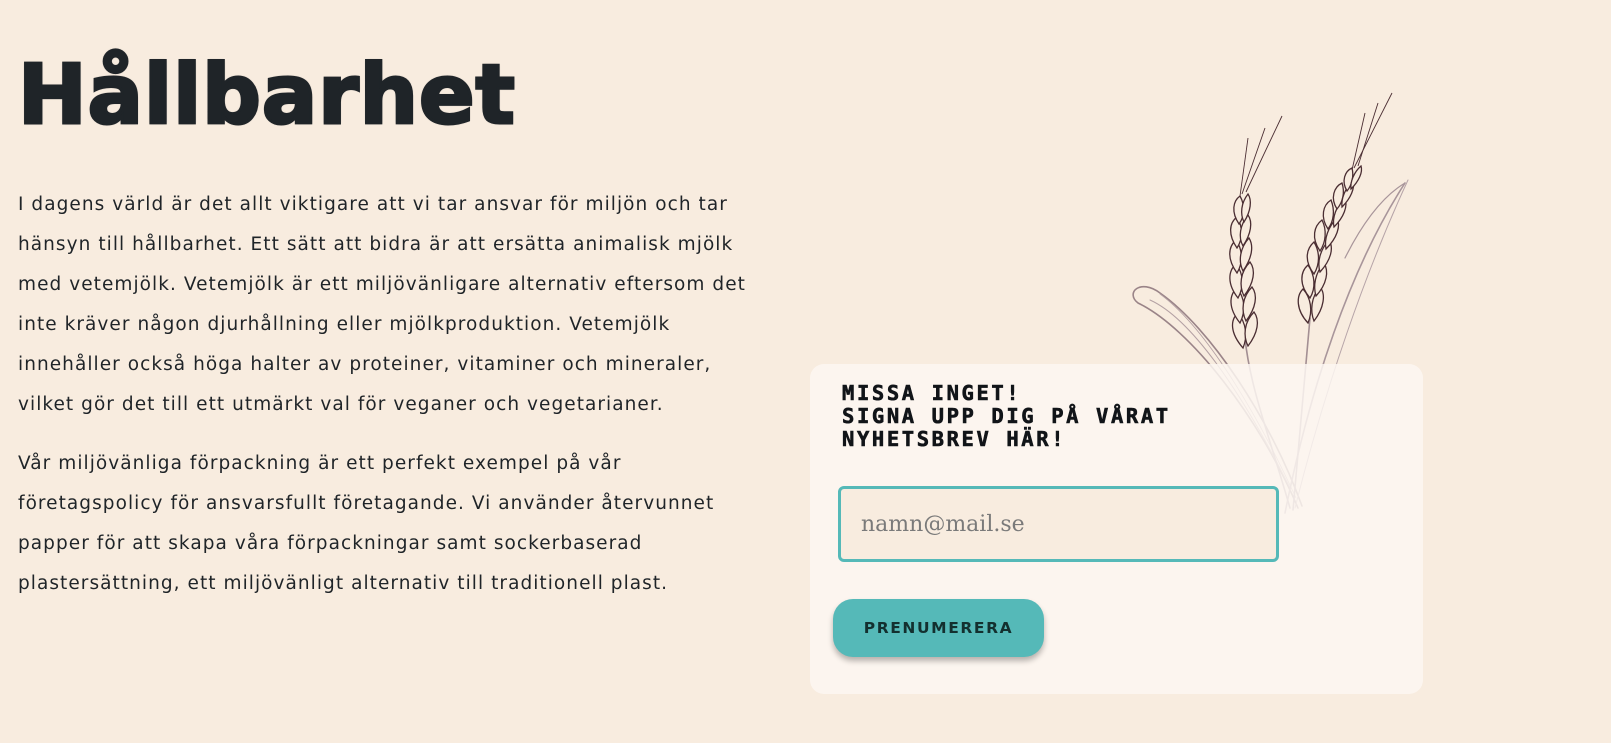 The image size is (1611, 743). Describe the element at coordinates (1058, 524) in the screenshot. I see `email-input` at that location.